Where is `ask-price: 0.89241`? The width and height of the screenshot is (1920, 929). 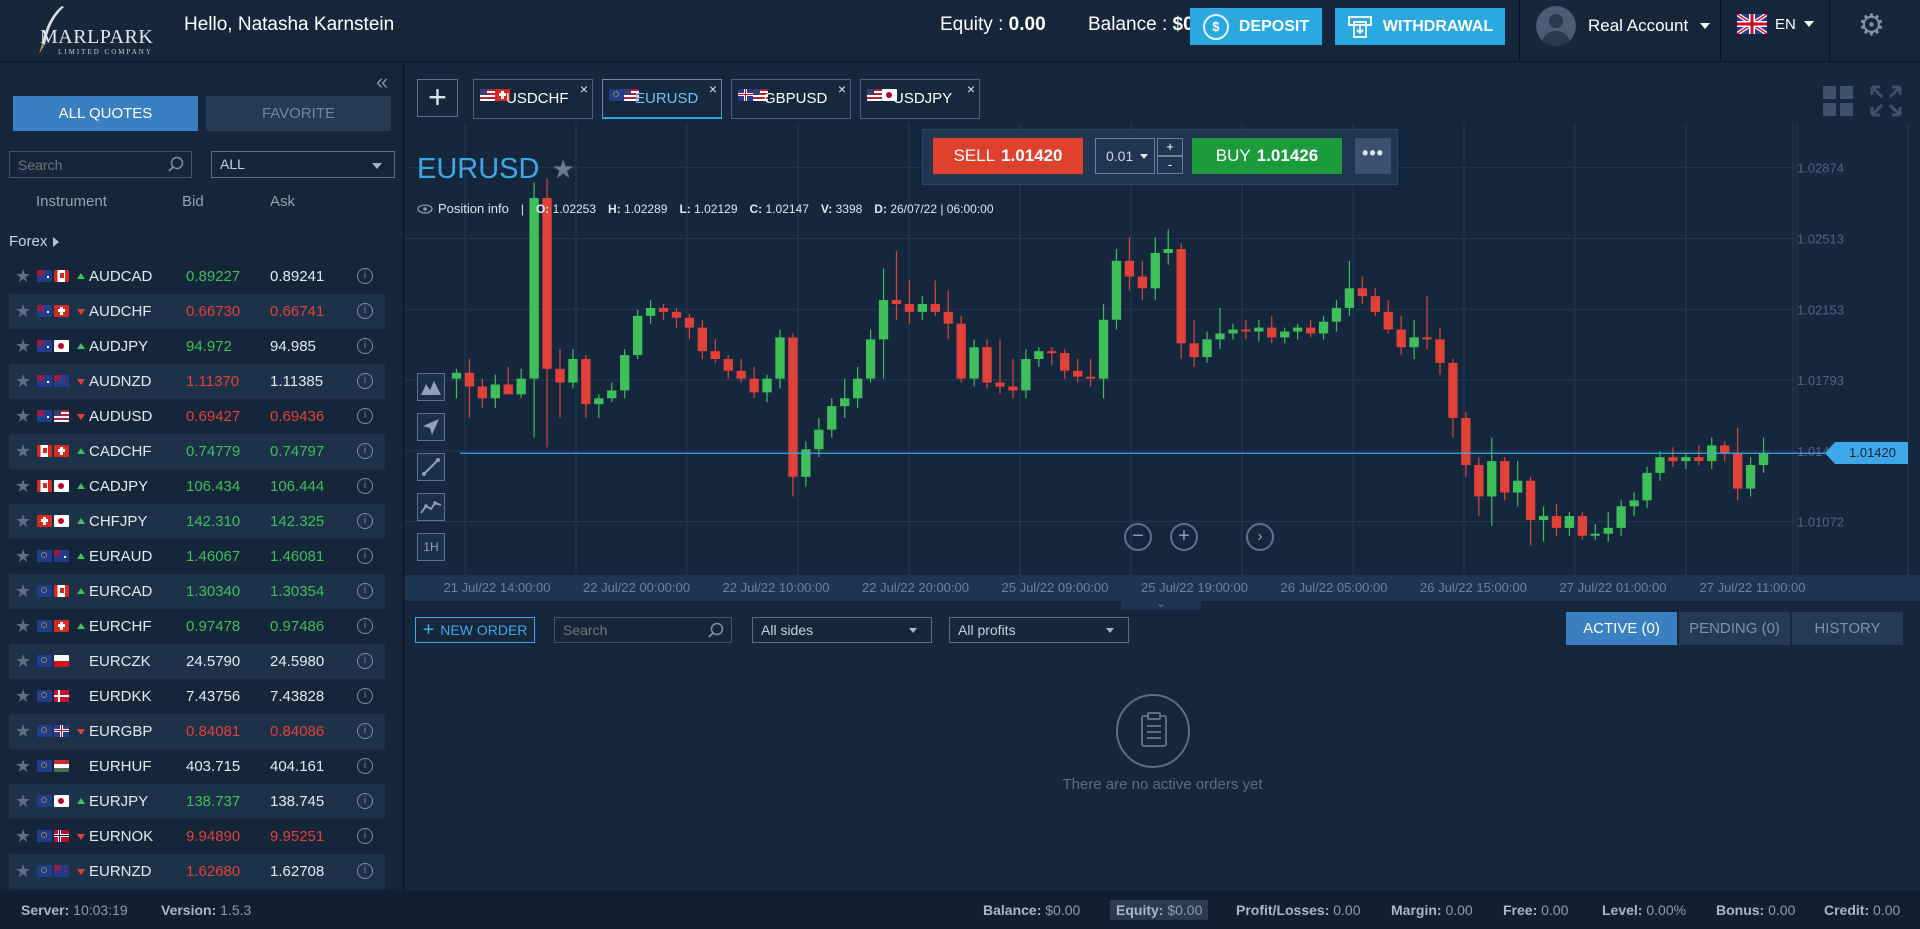 ask-price: 0.89241 is located at coordinates (297, 276).